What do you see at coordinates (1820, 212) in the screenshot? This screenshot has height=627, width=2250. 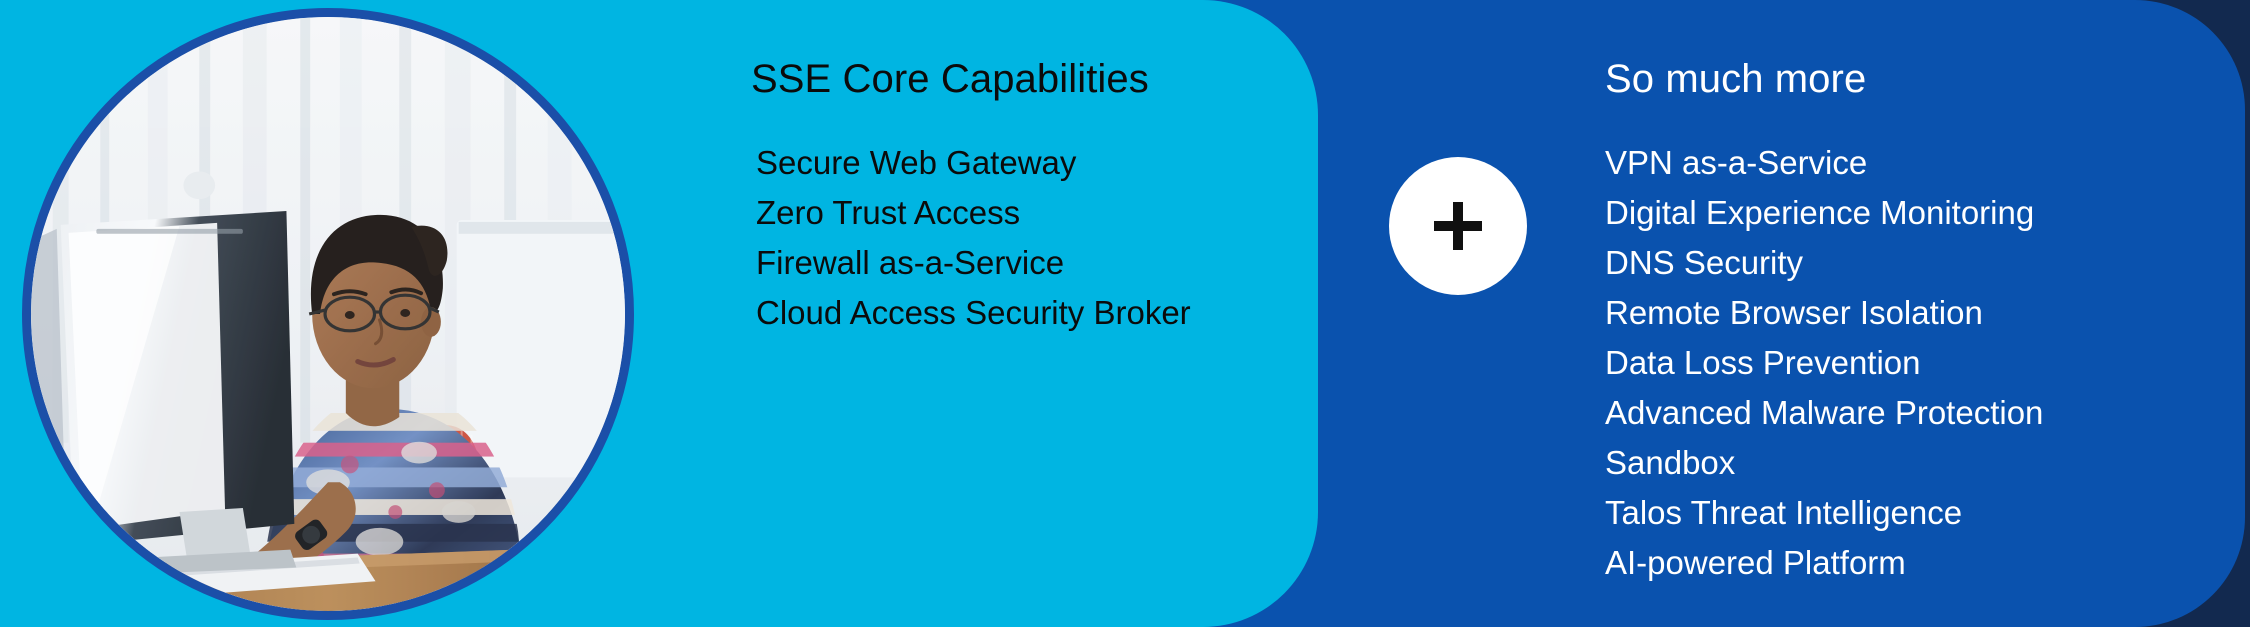 I see `list-item: Digital Experience Monitoring` at bounding box center [1820, 212].